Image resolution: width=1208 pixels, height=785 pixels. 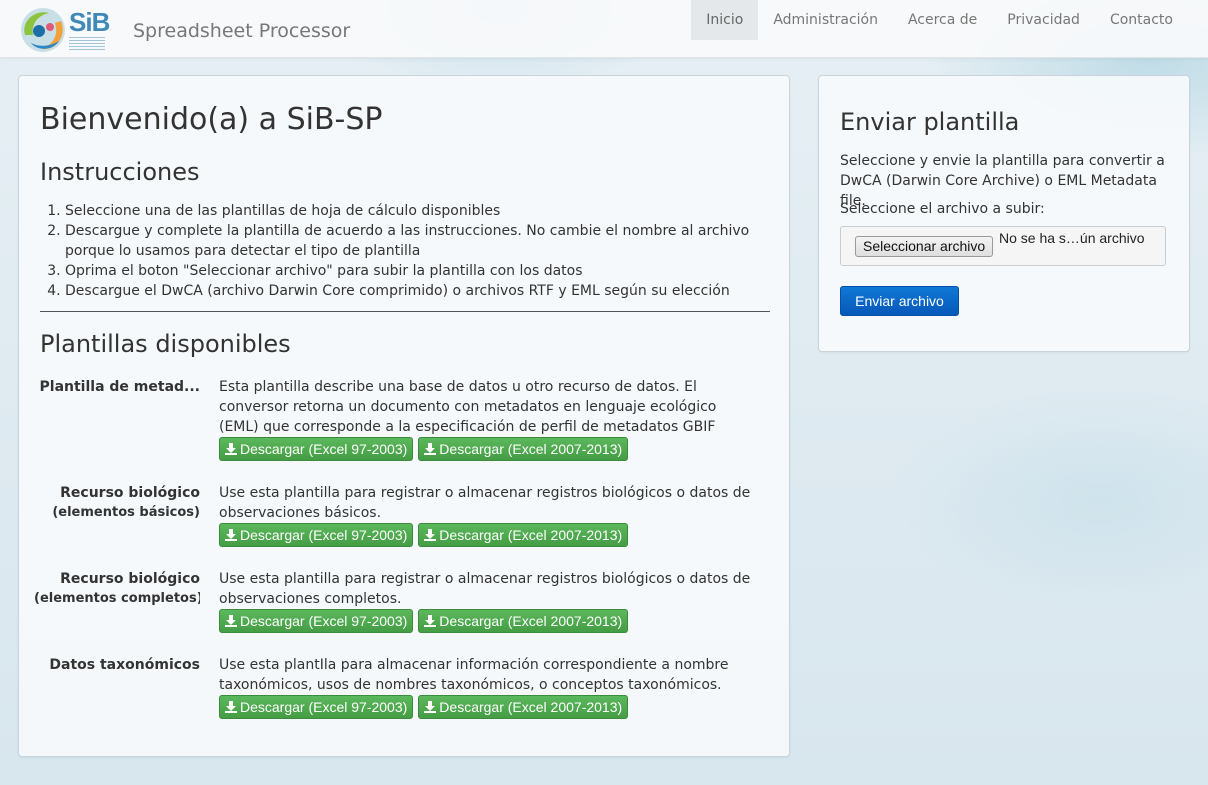 I want to click on template-sublabel: (elementos completos), so click(x=117, y=598).